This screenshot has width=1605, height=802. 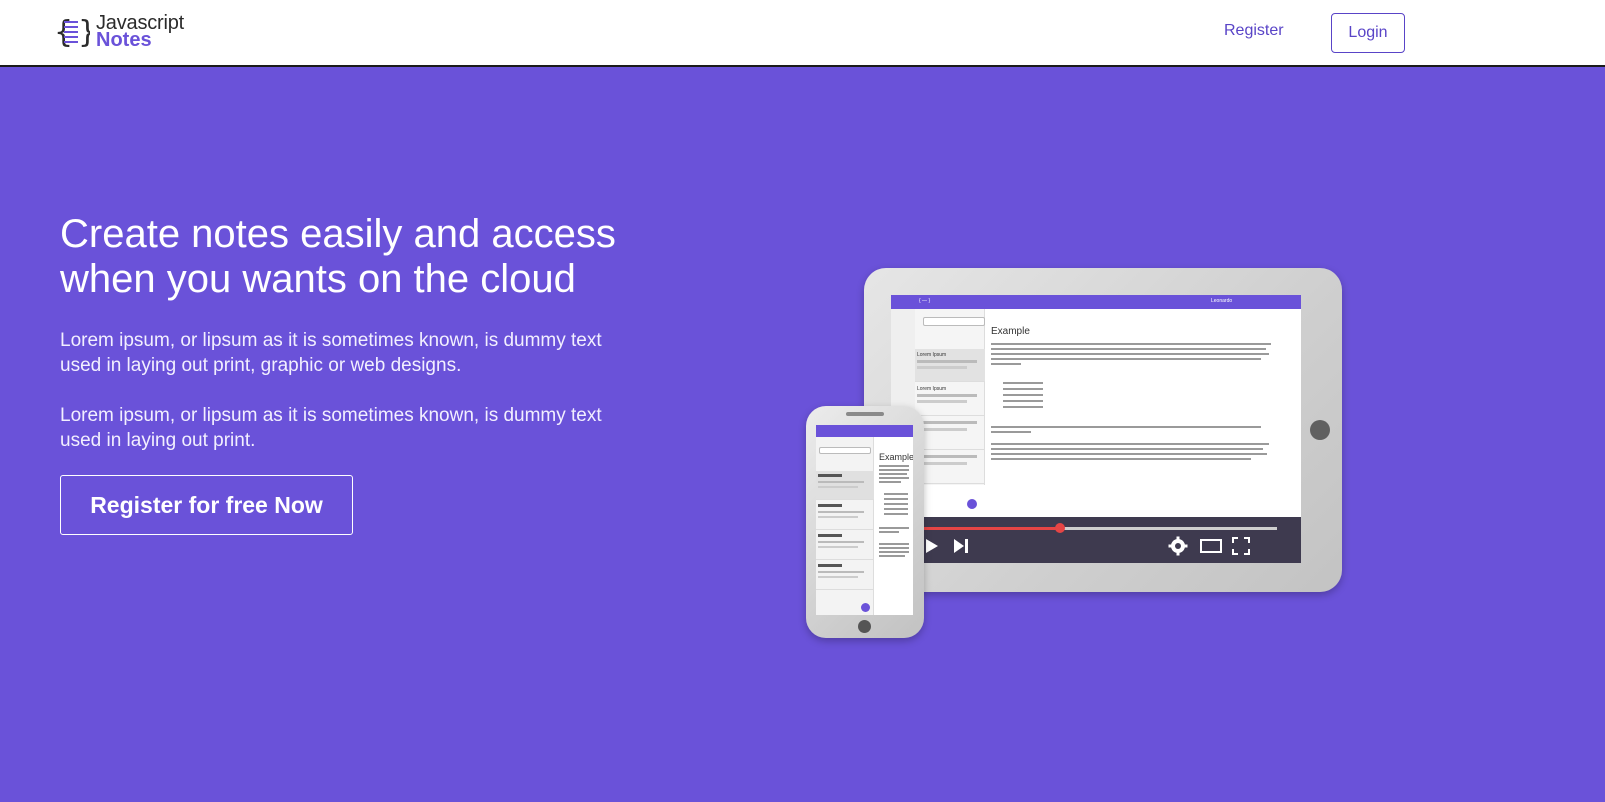 I want to click on phone-doc-title: Example, so click(x=896, y=457).